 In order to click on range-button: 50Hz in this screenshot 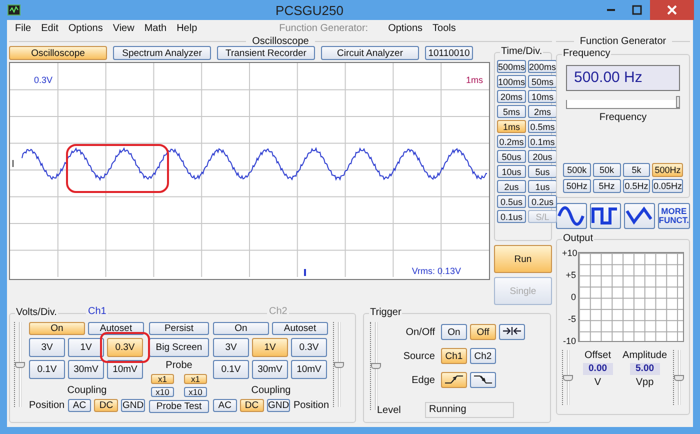, I will do `click(577, 186)`.